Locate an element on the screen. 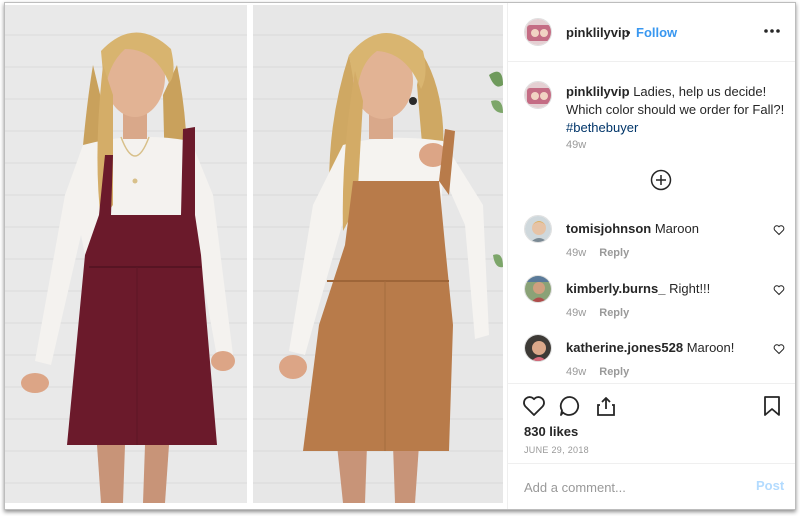 The image size is (800, 516). like-count: 830 likes is located at coordinates (551, 431).